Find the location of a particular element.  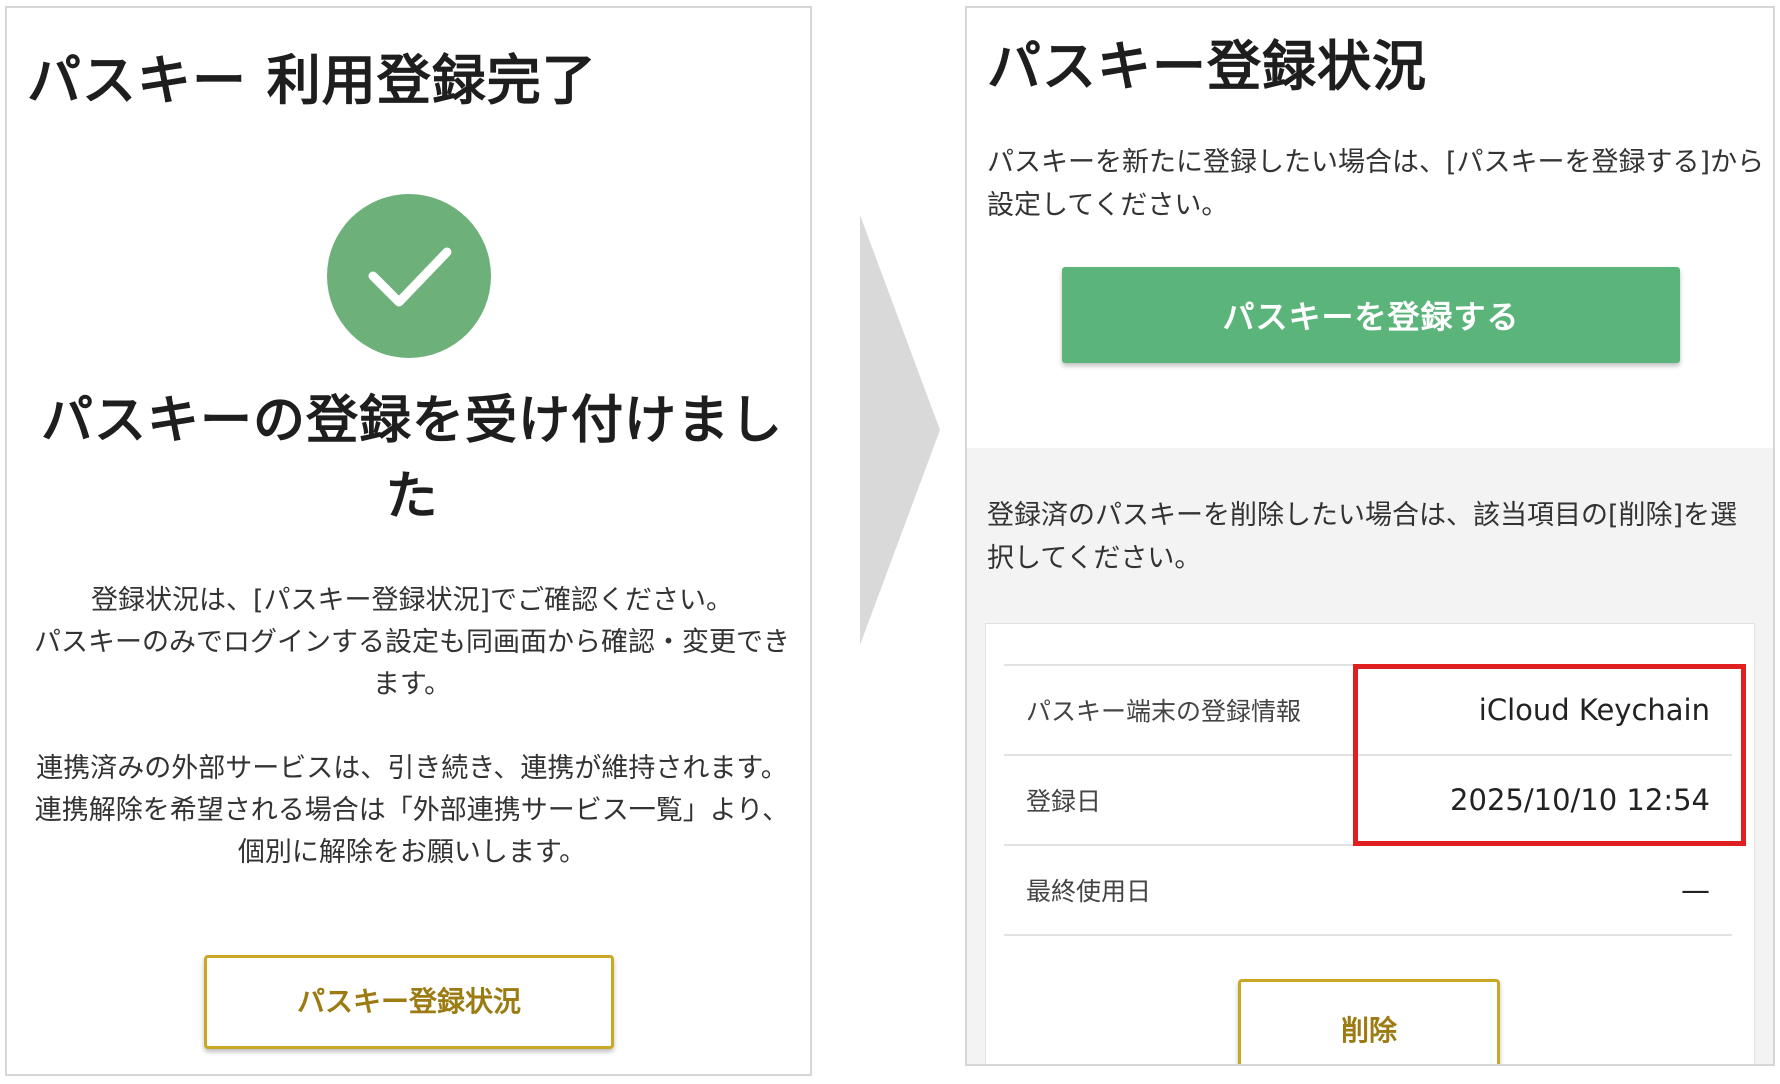

page-title: パスキー 利用登録完了 is located at coordinates (312, 80).